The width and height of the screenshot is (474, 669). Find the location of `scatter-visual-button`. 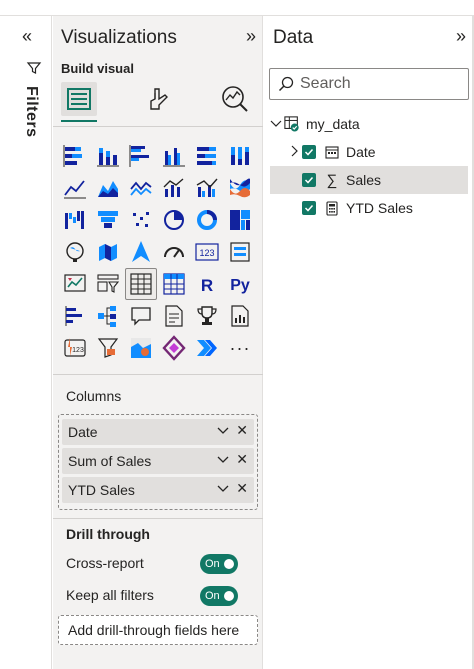

scatter-visual-button is located at coordinates (141, 220).